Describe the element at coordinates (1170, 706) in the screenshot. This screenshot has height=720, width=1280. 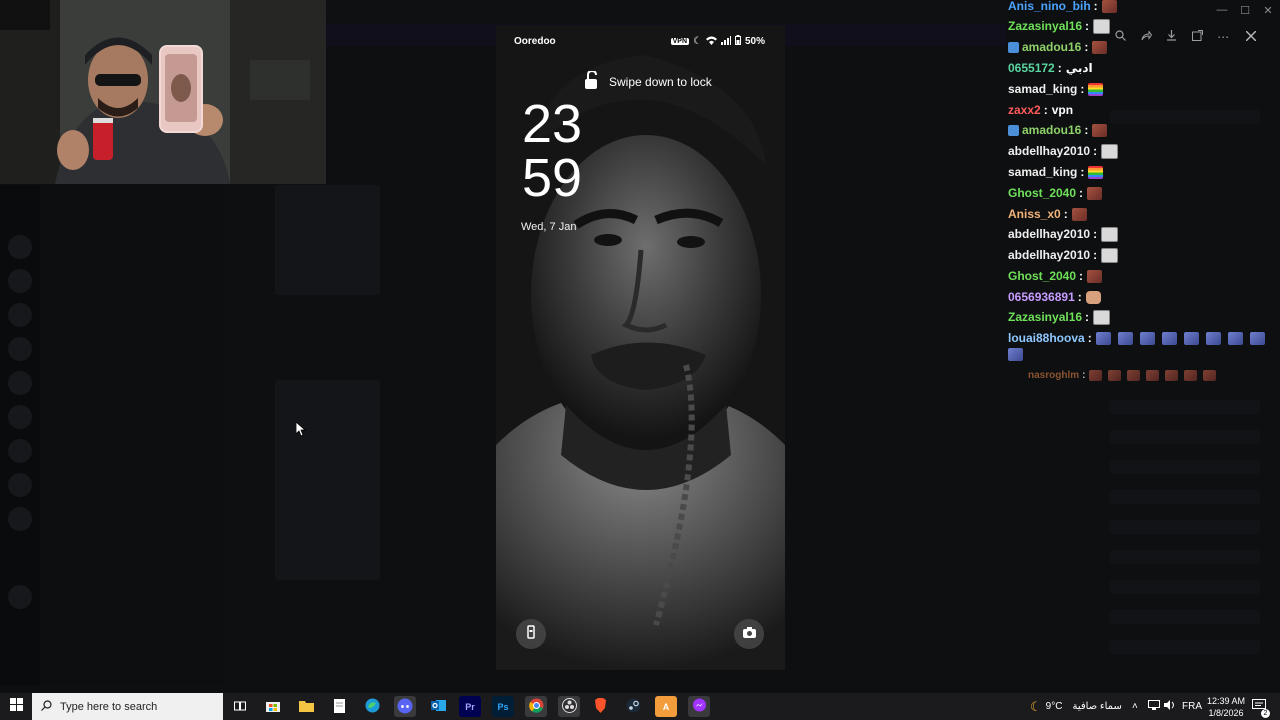
I see `volume-button` at that location.